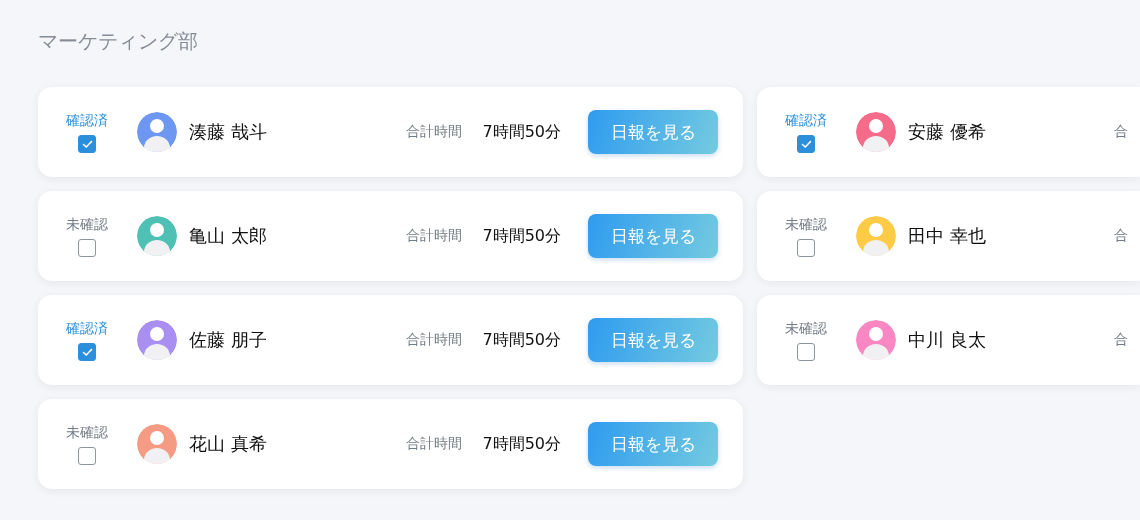  I want to click on member-name: 安藤 優希, so click(947, 132).